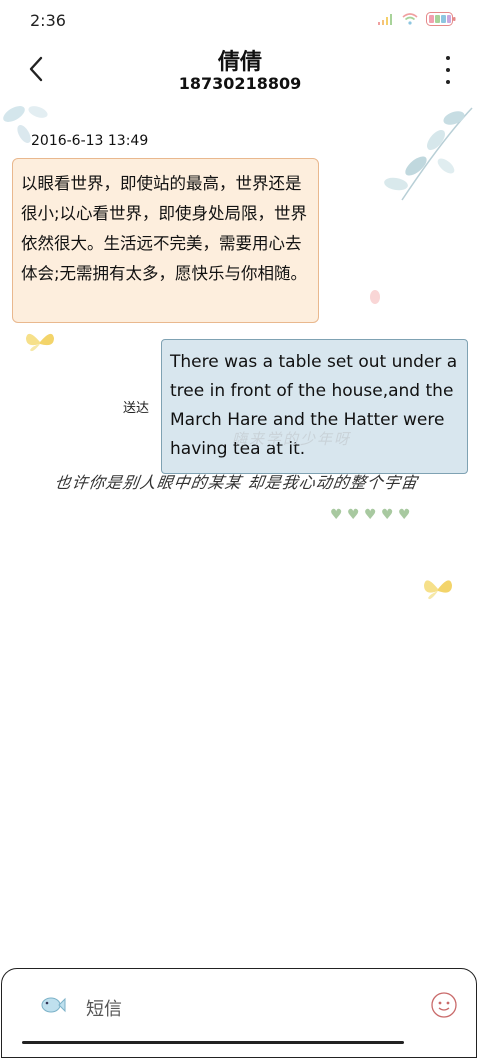 This screenshot has height=1058, width=480. What do you see at coordinates (136, 408) in the screenshot?
I see `sent-status: 送达` at bounding box center [136, 408].